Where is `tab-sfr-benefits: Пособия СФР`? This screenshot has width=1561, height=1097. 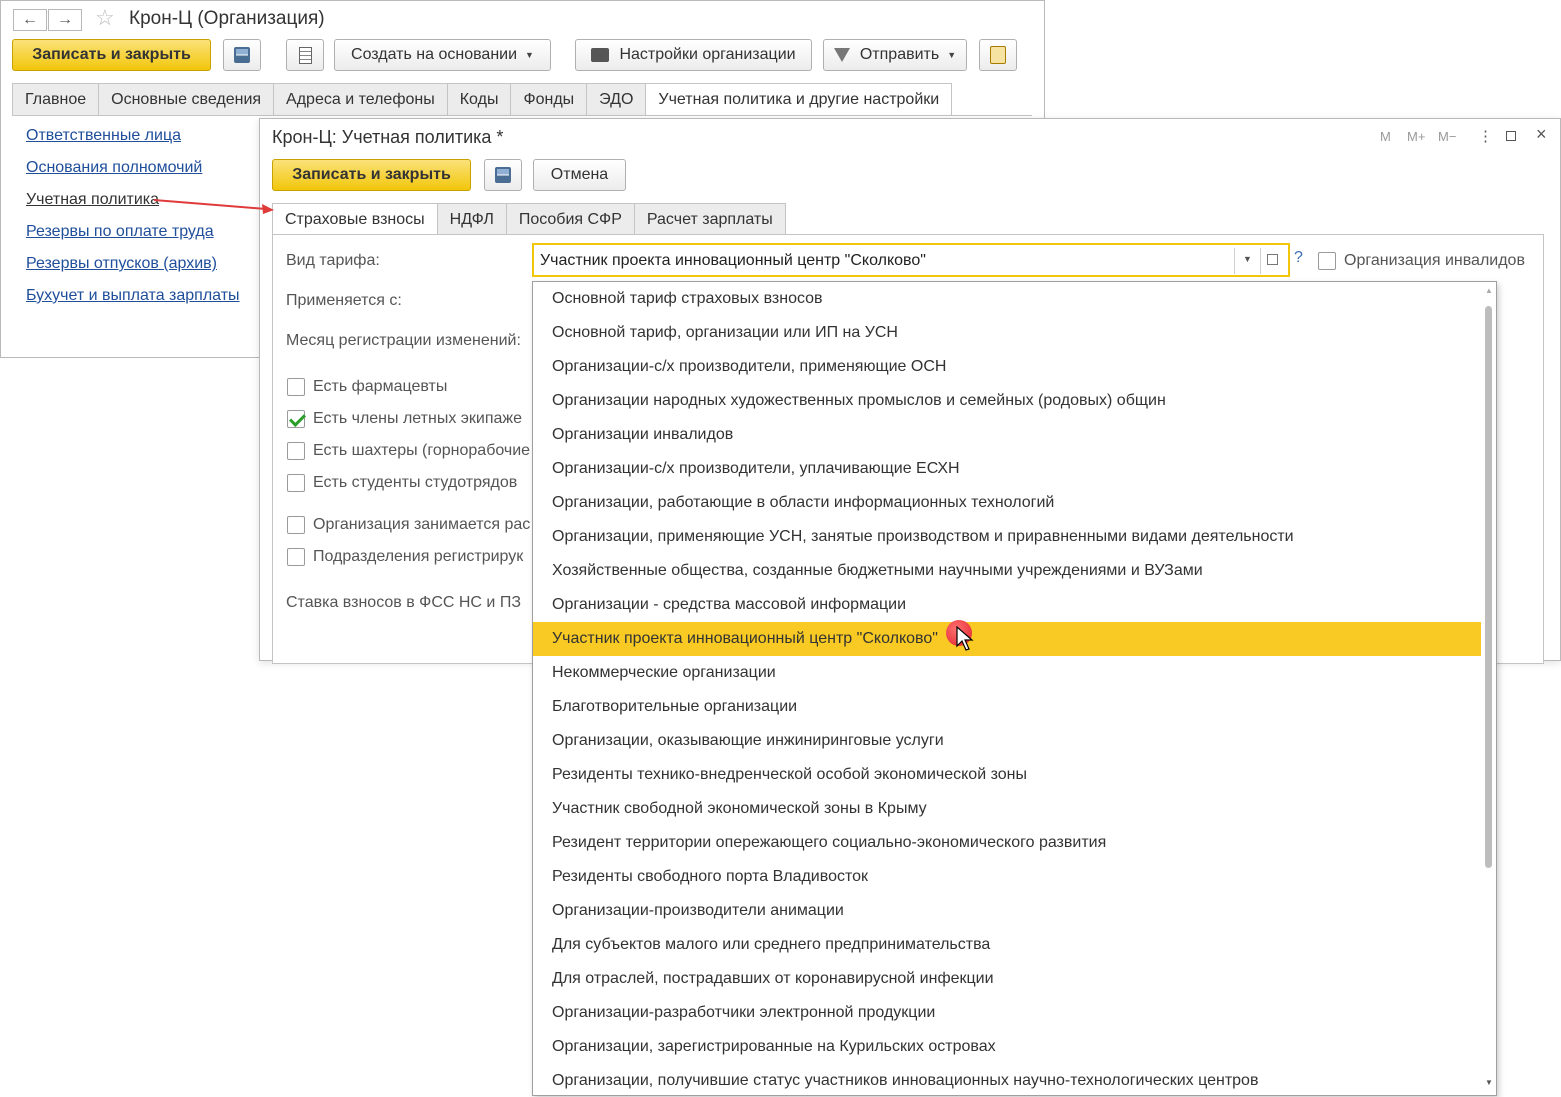
tab-sfr-benefits: Пособия СФР is located at coordinates (570, 219).